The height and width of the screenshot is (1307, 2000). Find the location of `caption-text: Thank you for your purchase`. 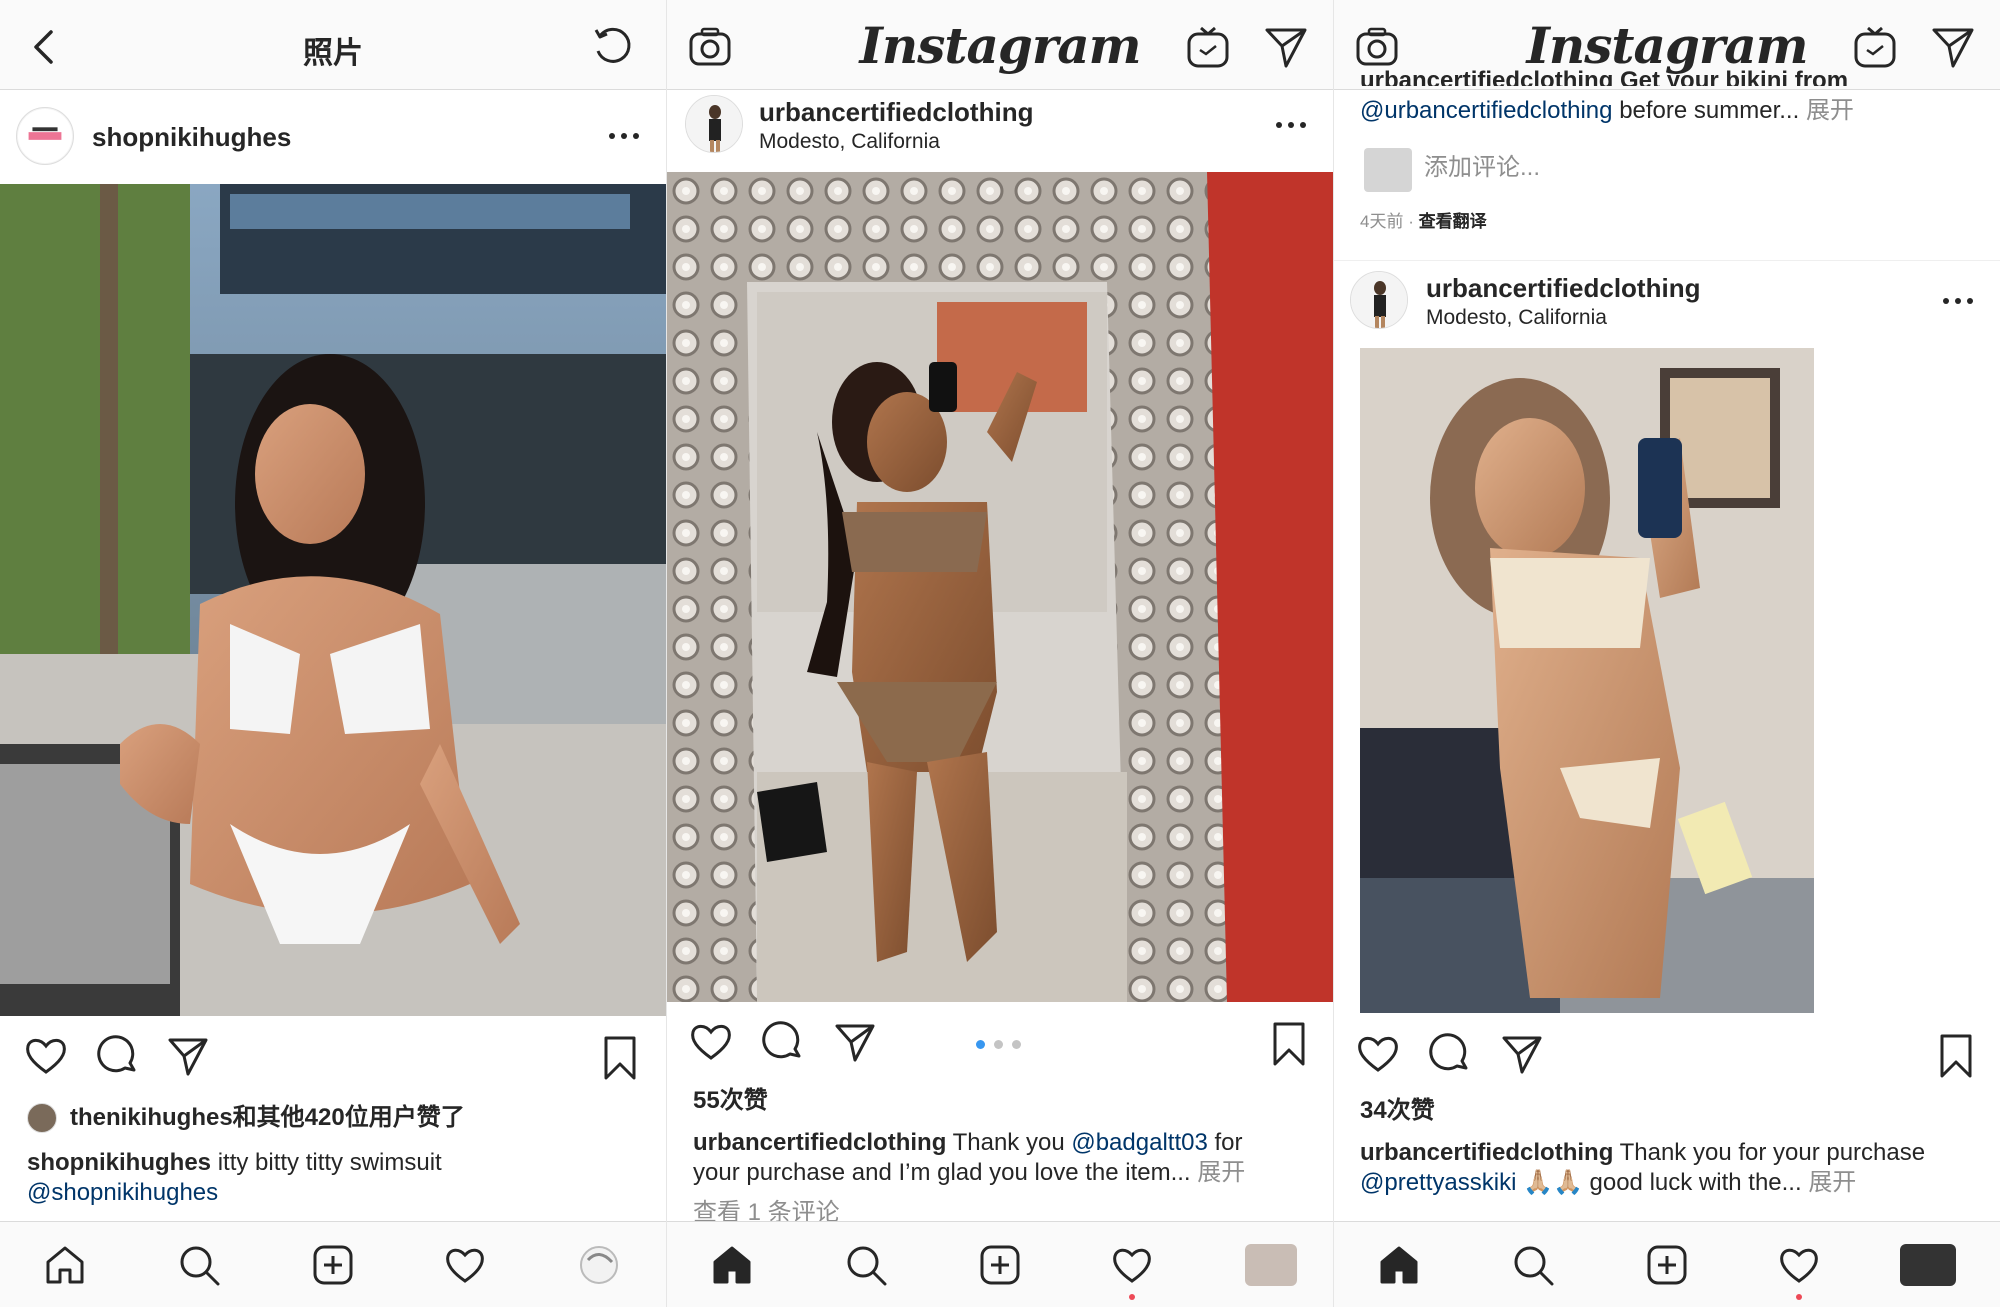

caption-text: Thank you for your purchase is located at coordinates (1772, 1152).